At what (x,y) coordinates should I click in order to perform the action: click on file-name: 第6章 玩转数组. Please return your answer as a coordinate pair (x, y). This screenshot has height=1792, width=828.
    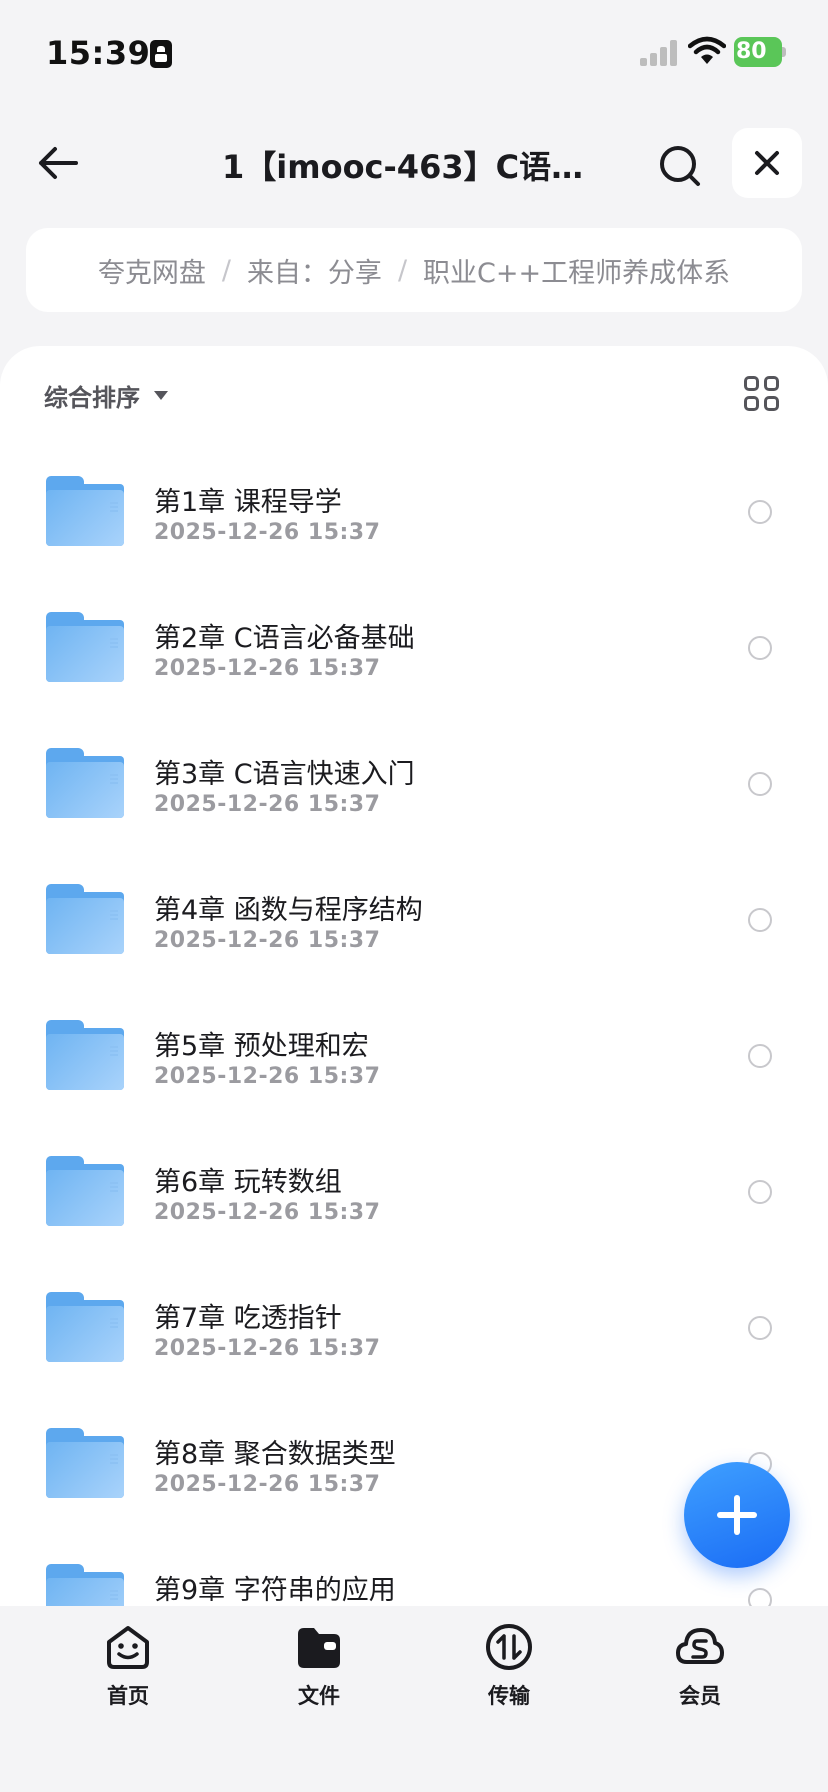
    Looking at the image, I should click on (248, 1182).